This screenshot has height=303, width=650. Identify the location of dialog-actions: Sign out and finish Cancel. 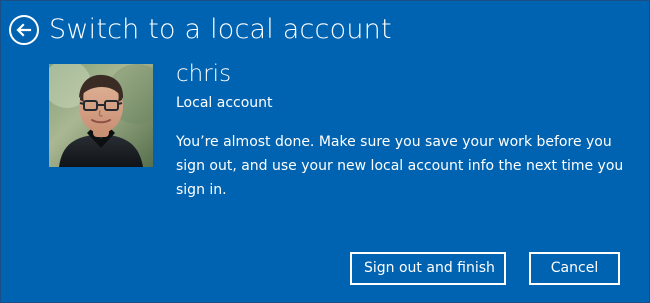
(485, 268).